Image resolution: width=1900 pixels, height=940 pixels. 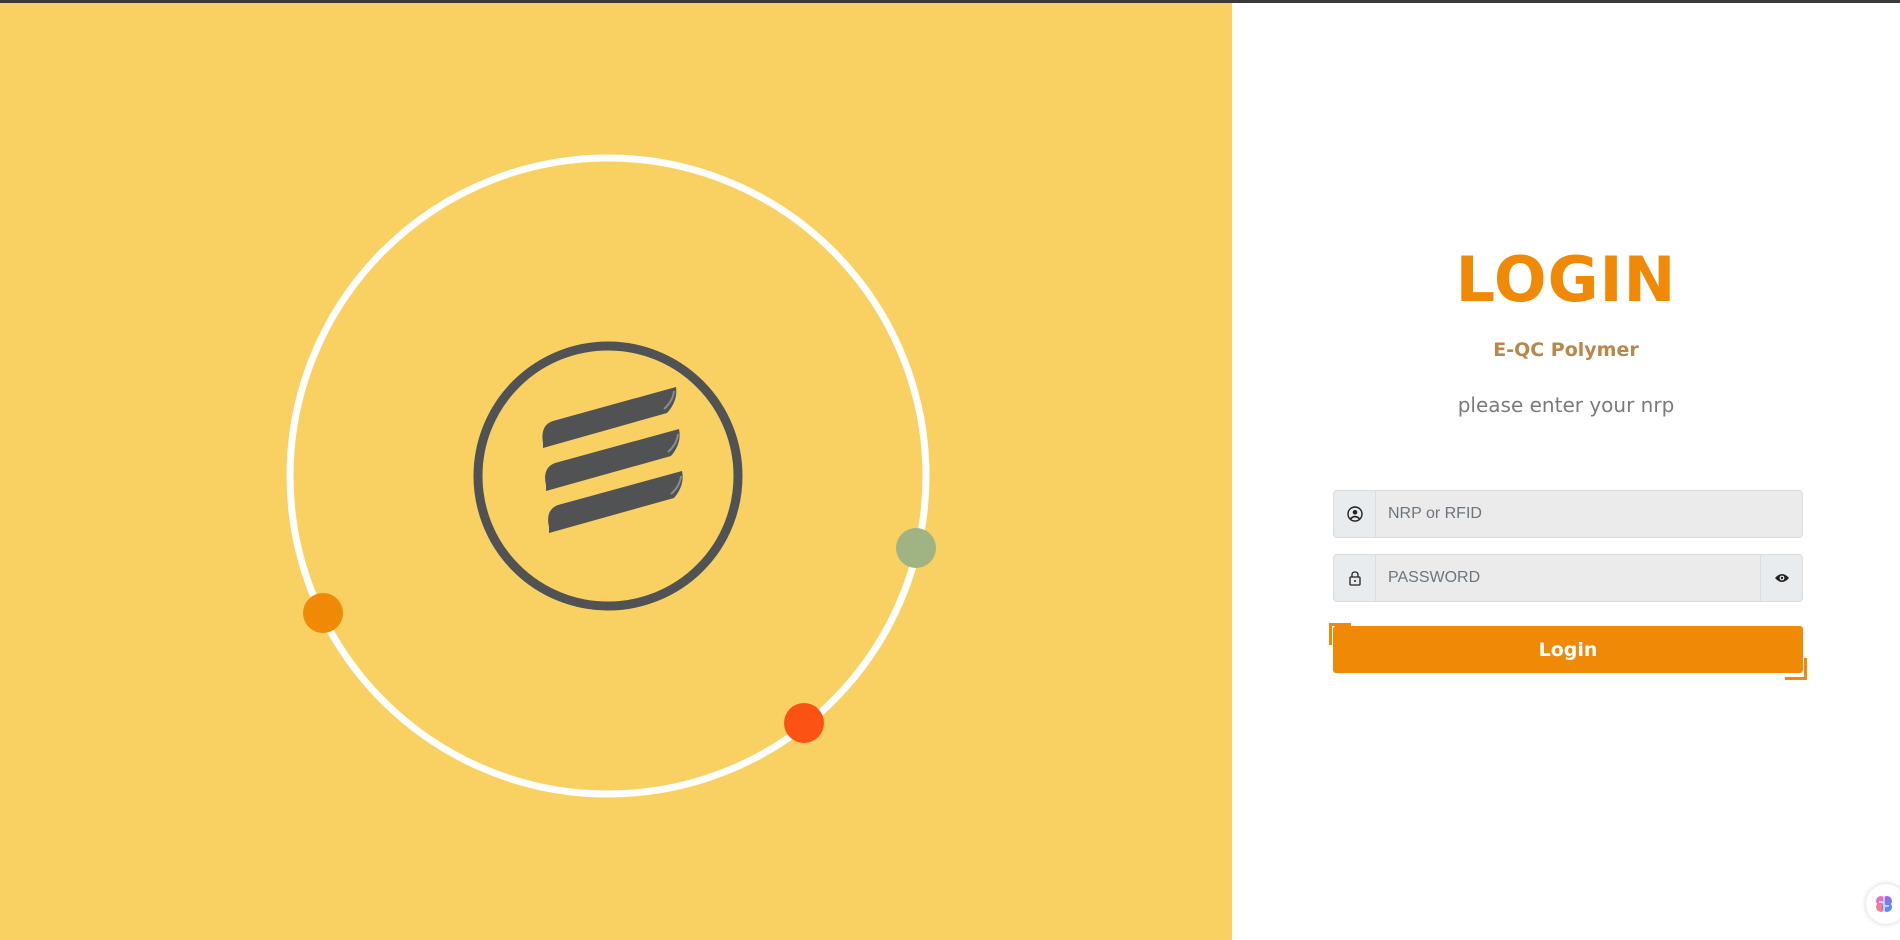 I want to click on username-field-group, so click(x=1568, y=514).